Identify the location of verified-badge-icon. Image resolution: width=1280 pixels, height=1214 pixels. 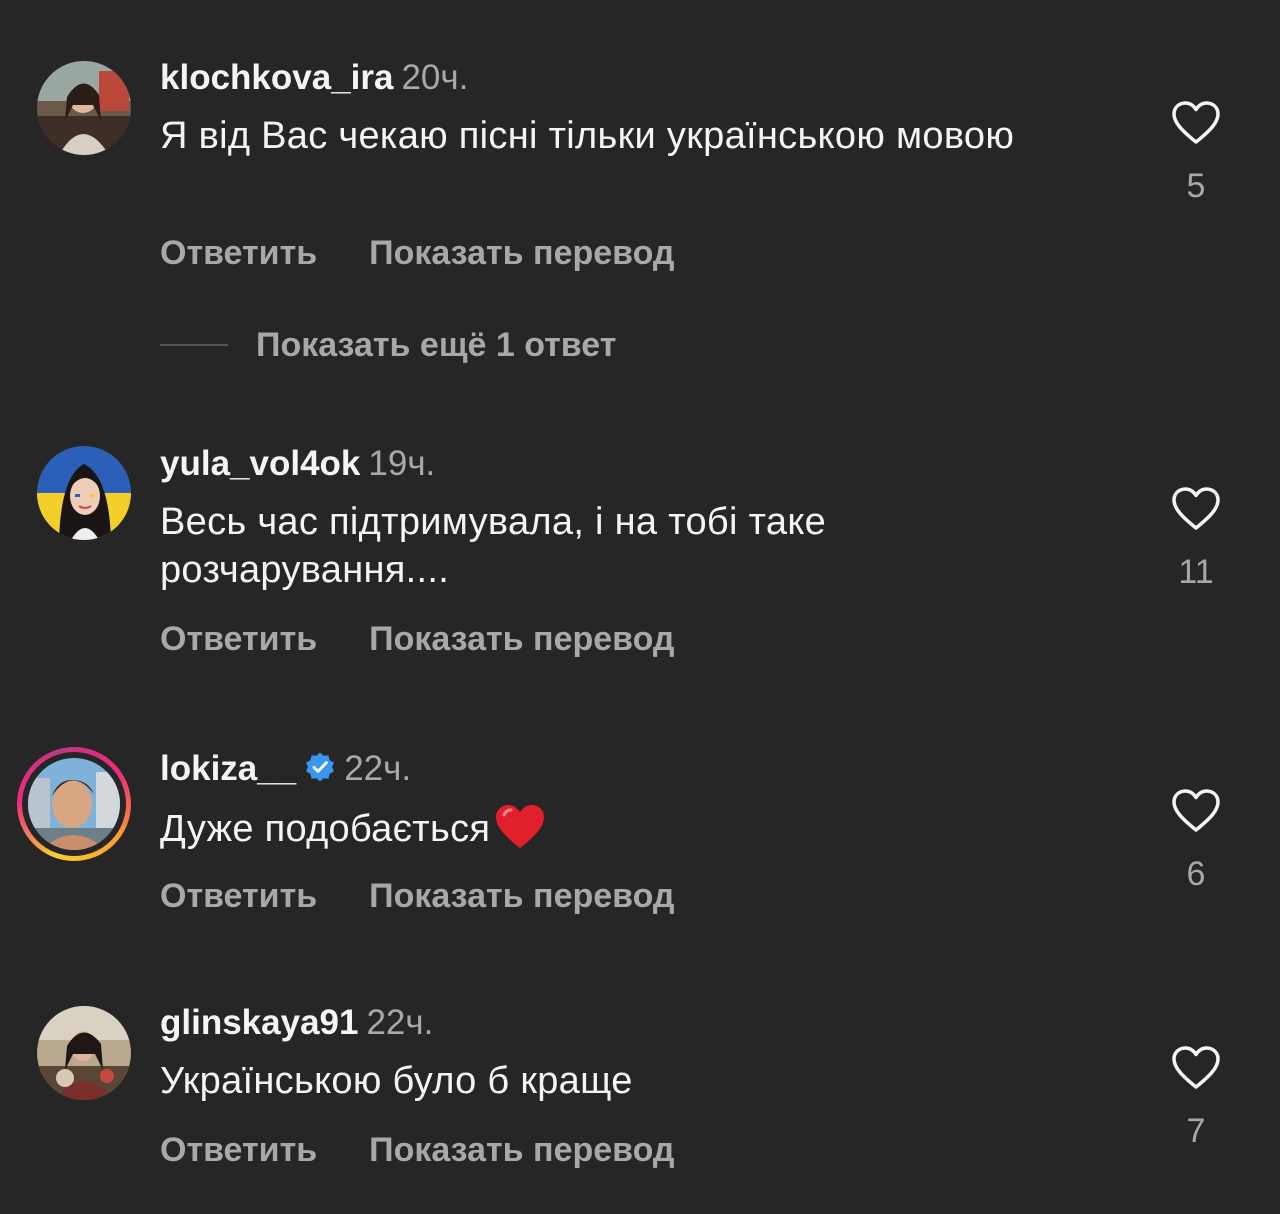
(320, 767).